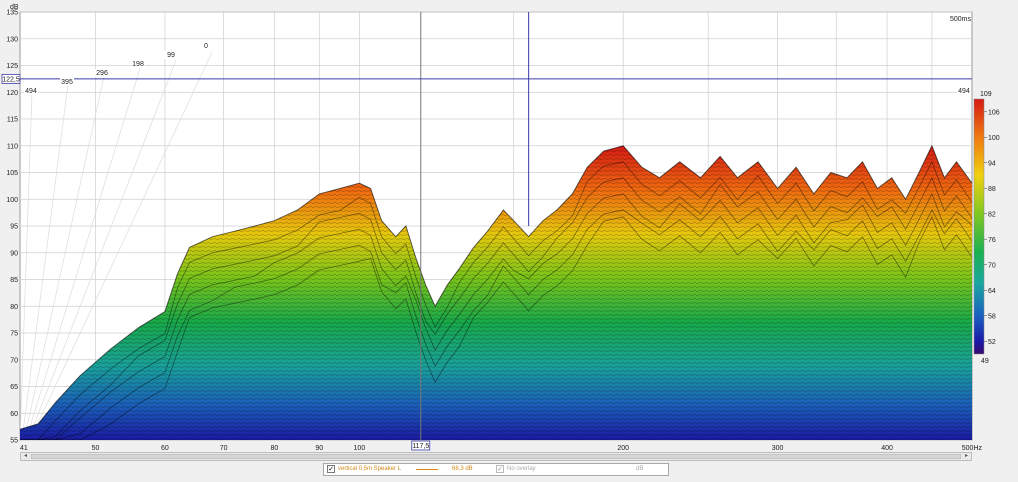 The height and width of the screenshot is (482, 1018). I want to click on depth-label: 198, so click(138, 64).